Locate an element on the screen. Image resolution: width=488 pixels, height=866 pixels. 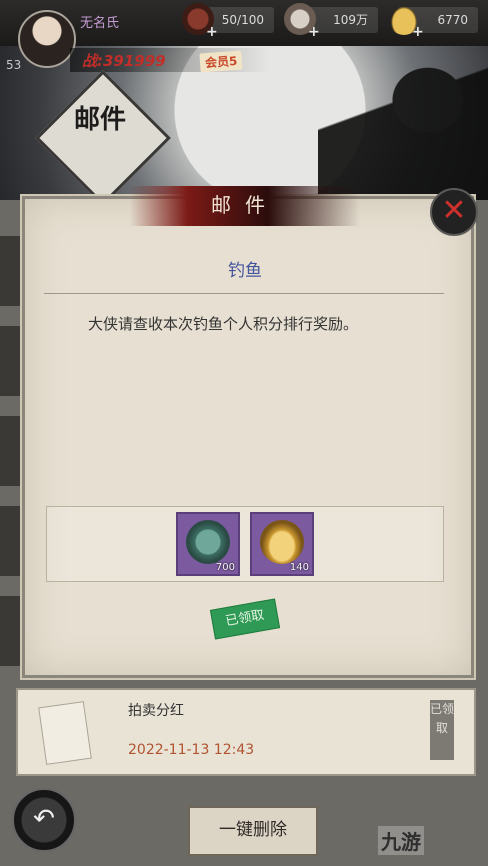
mail-subject: 钓鱼 is located at coordinates (245, 271).